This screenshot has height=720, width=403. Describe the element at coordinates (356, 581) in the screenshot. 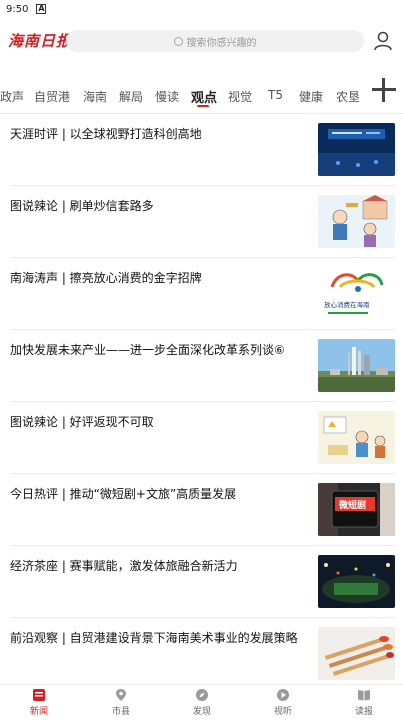

I see `thumbnail-stadium-night` at that location.